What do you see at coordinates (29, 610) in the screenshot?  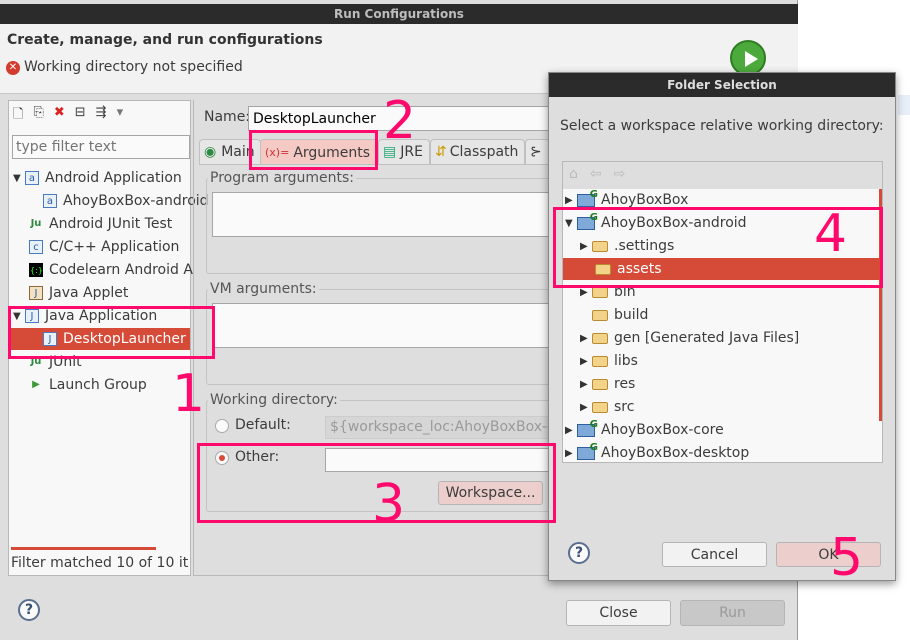 I see `help-icon: ?` at bounding box center [29, 610].